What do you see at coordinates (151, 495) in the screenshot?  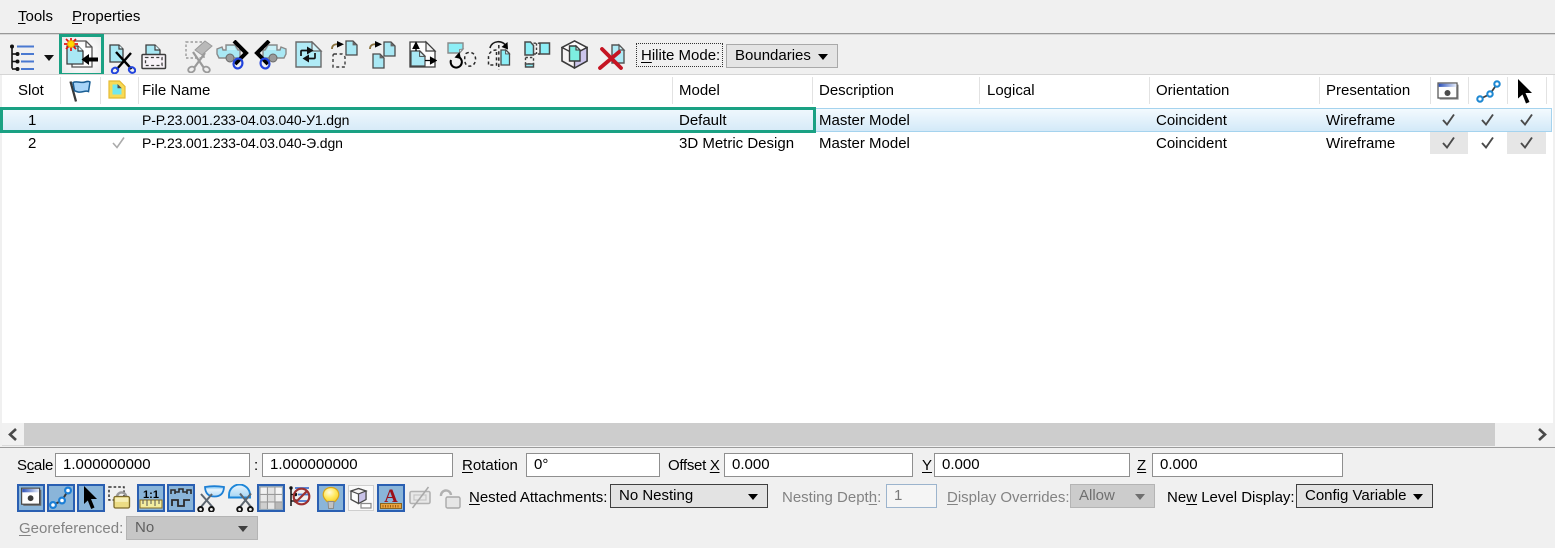 I see `svg-text: 1:1` at bounding box center [151, 495].